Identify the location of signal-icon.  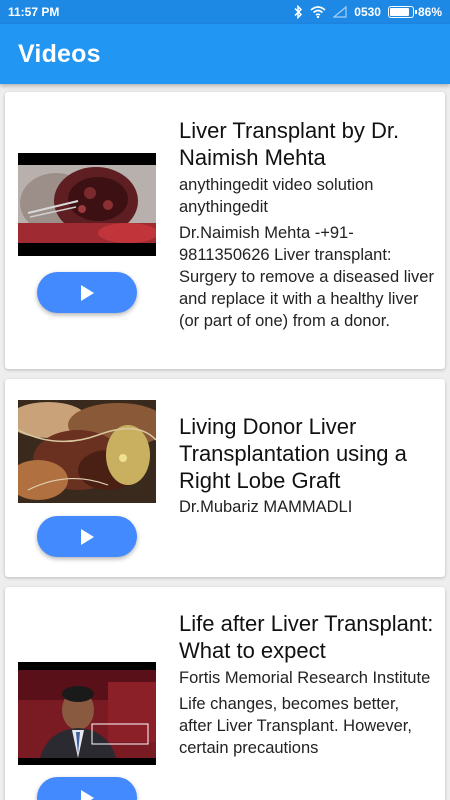
(340, 12).